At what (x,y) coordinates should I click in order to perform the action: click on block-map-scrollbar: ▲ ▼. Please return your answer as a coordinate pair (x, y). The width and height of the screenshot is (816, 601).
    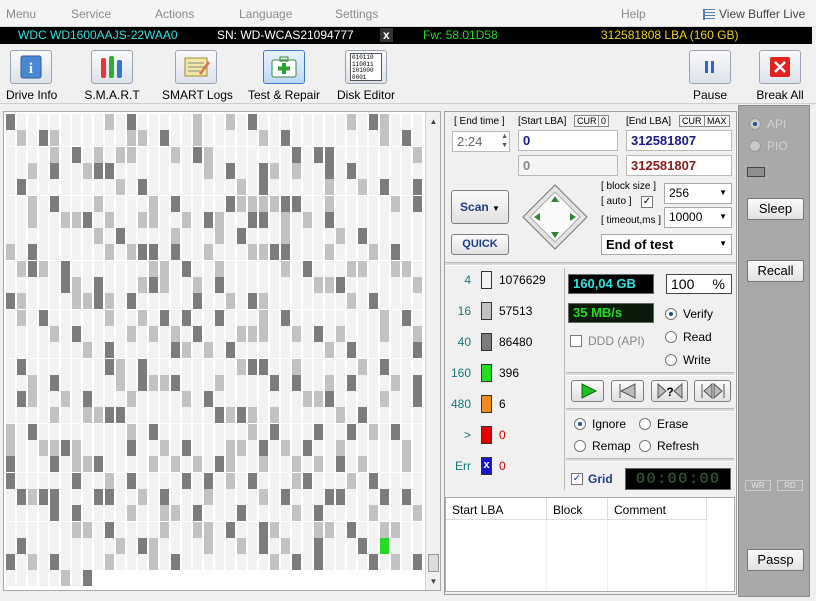
    Looking at the image, I should click on (432, 351).